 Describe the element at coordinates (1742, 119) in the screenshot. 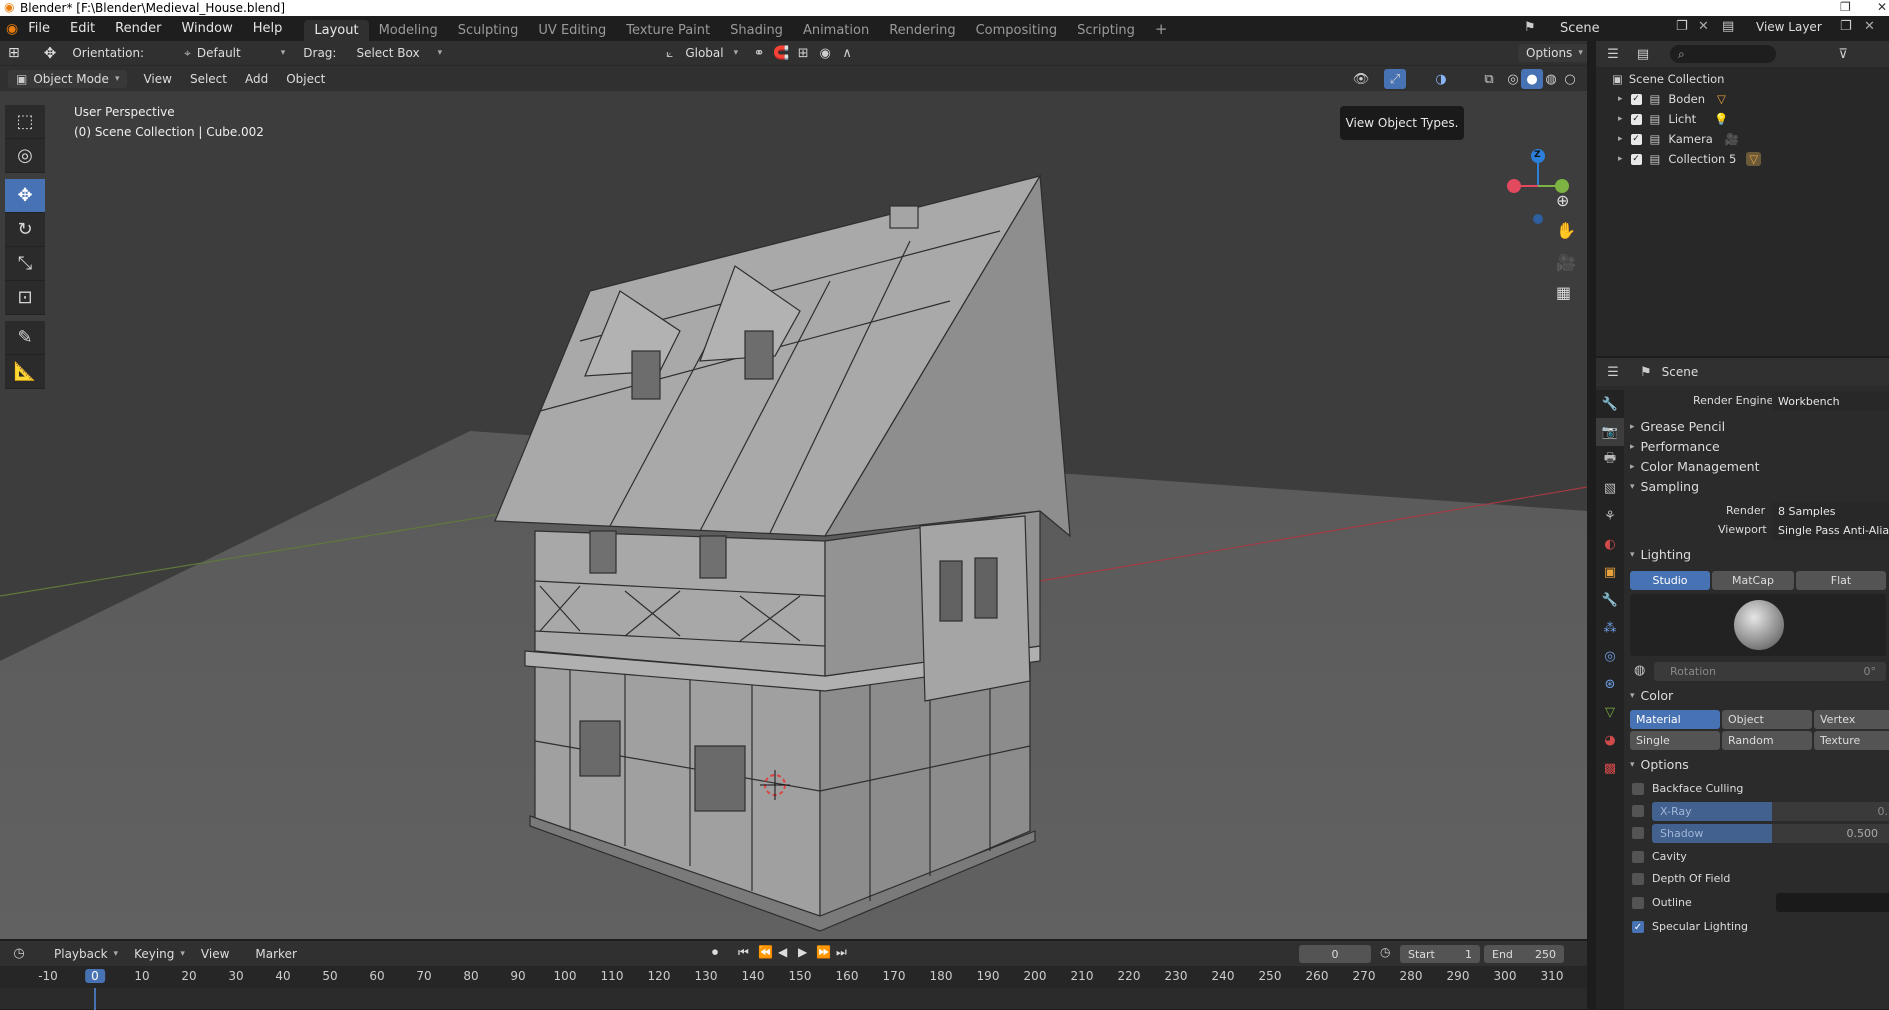

I see `outliner-item-licht: ▸ ✓ ▤ Licht 💡` at that location.